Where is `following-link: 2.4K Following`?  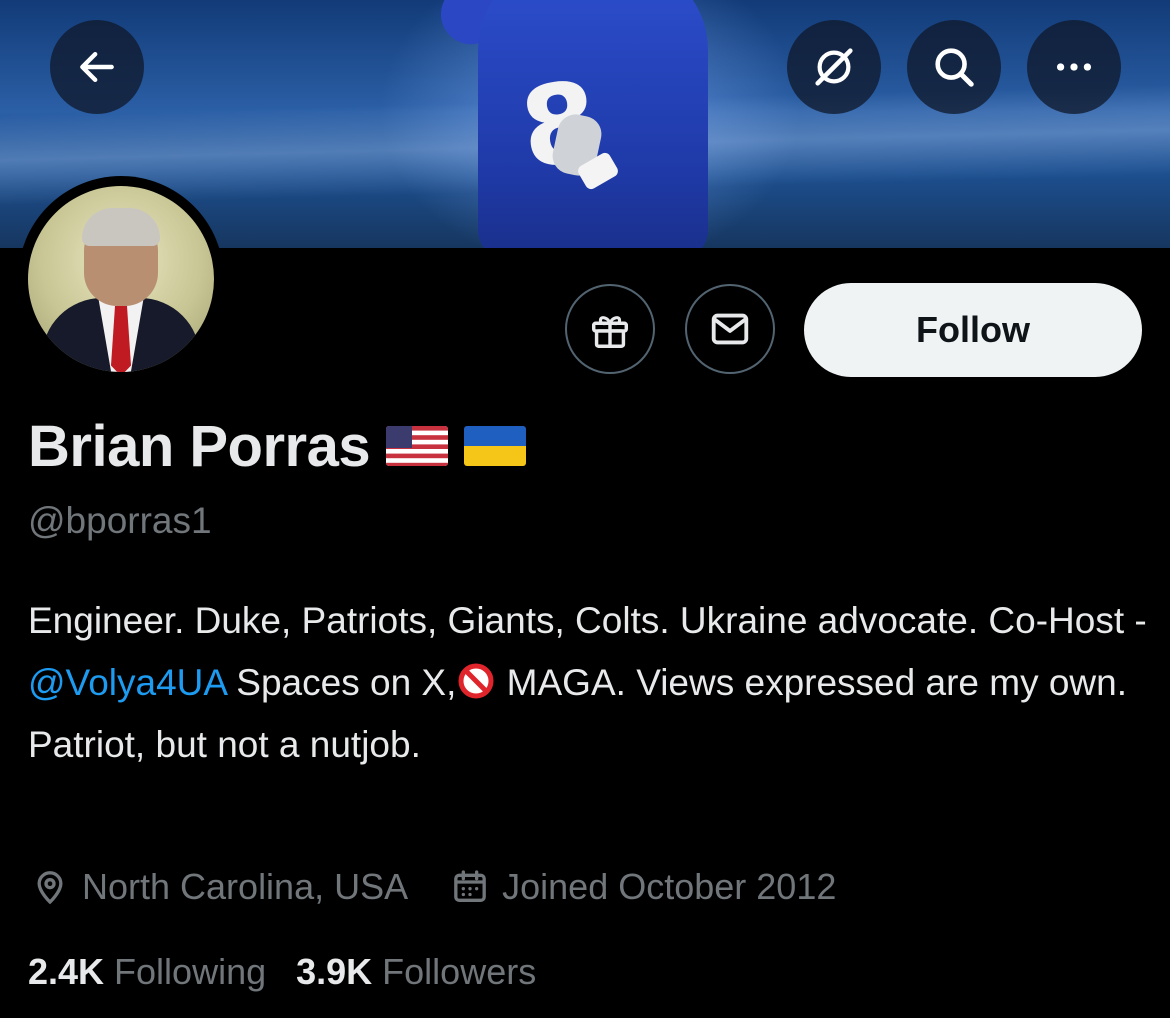
following-link: 2.4K Following is located at coordinates (147, 972).